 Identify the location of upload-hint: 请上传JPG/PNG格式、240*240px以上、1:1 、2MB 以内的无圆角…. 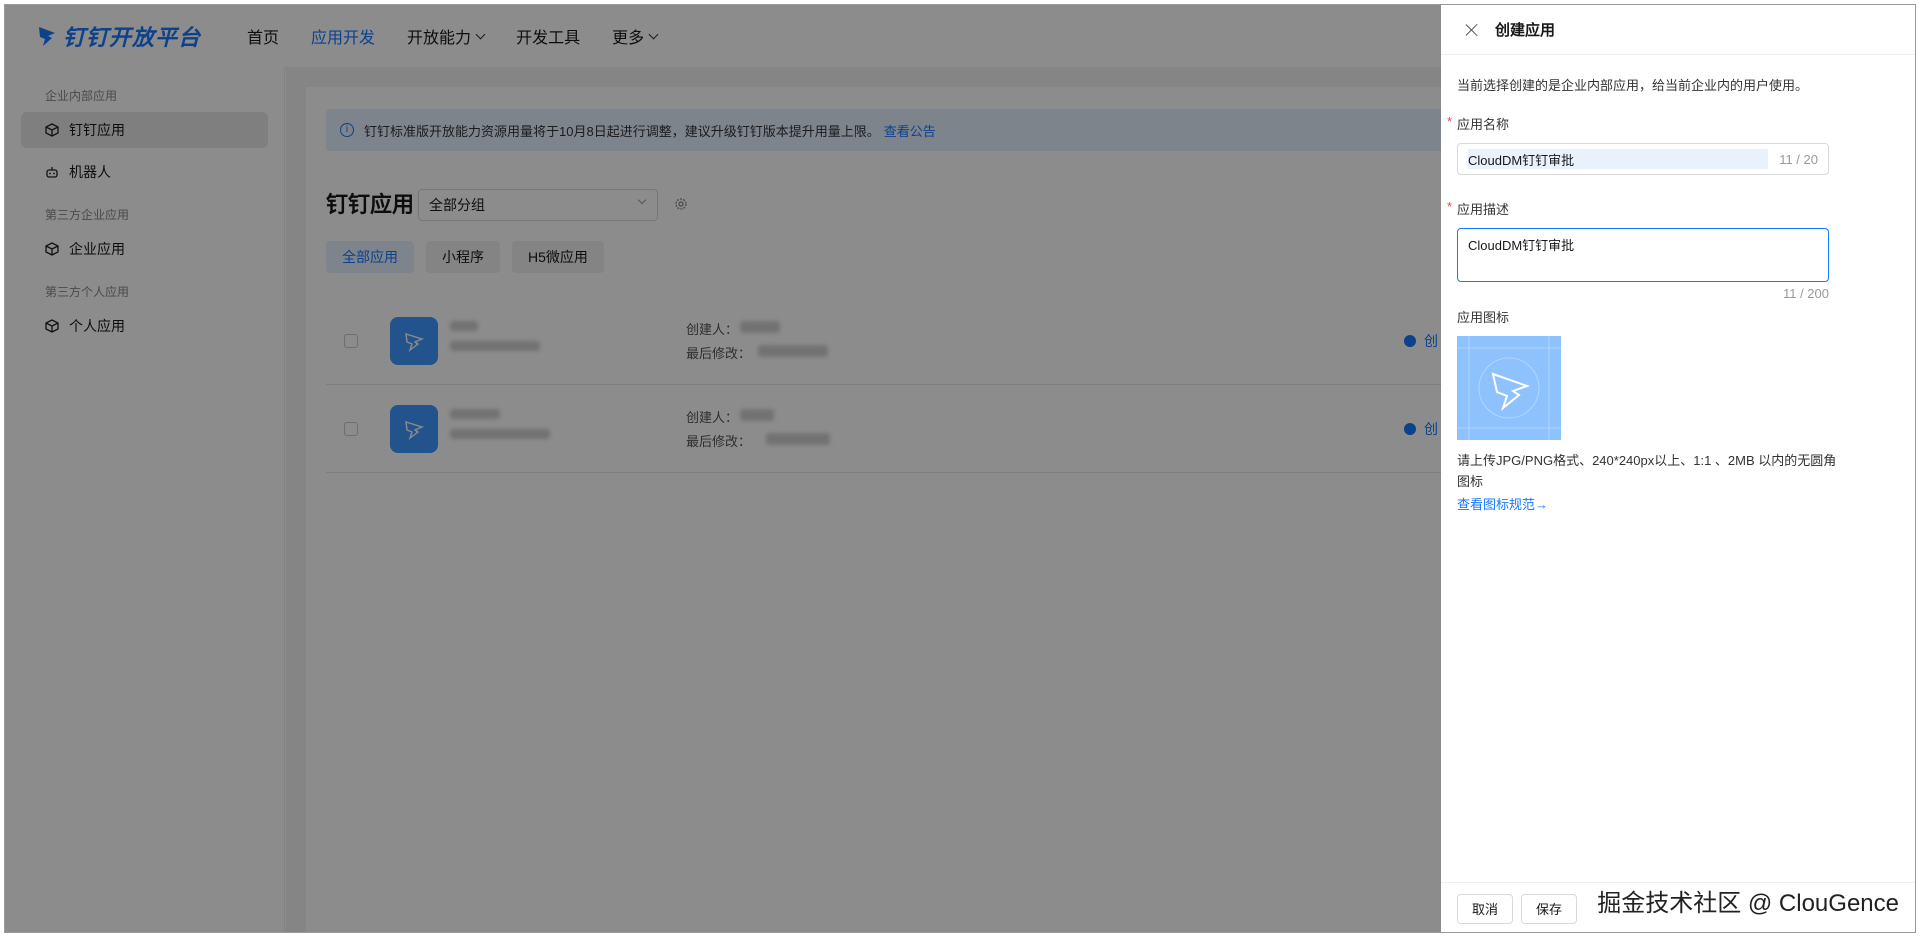
(1647, 471).